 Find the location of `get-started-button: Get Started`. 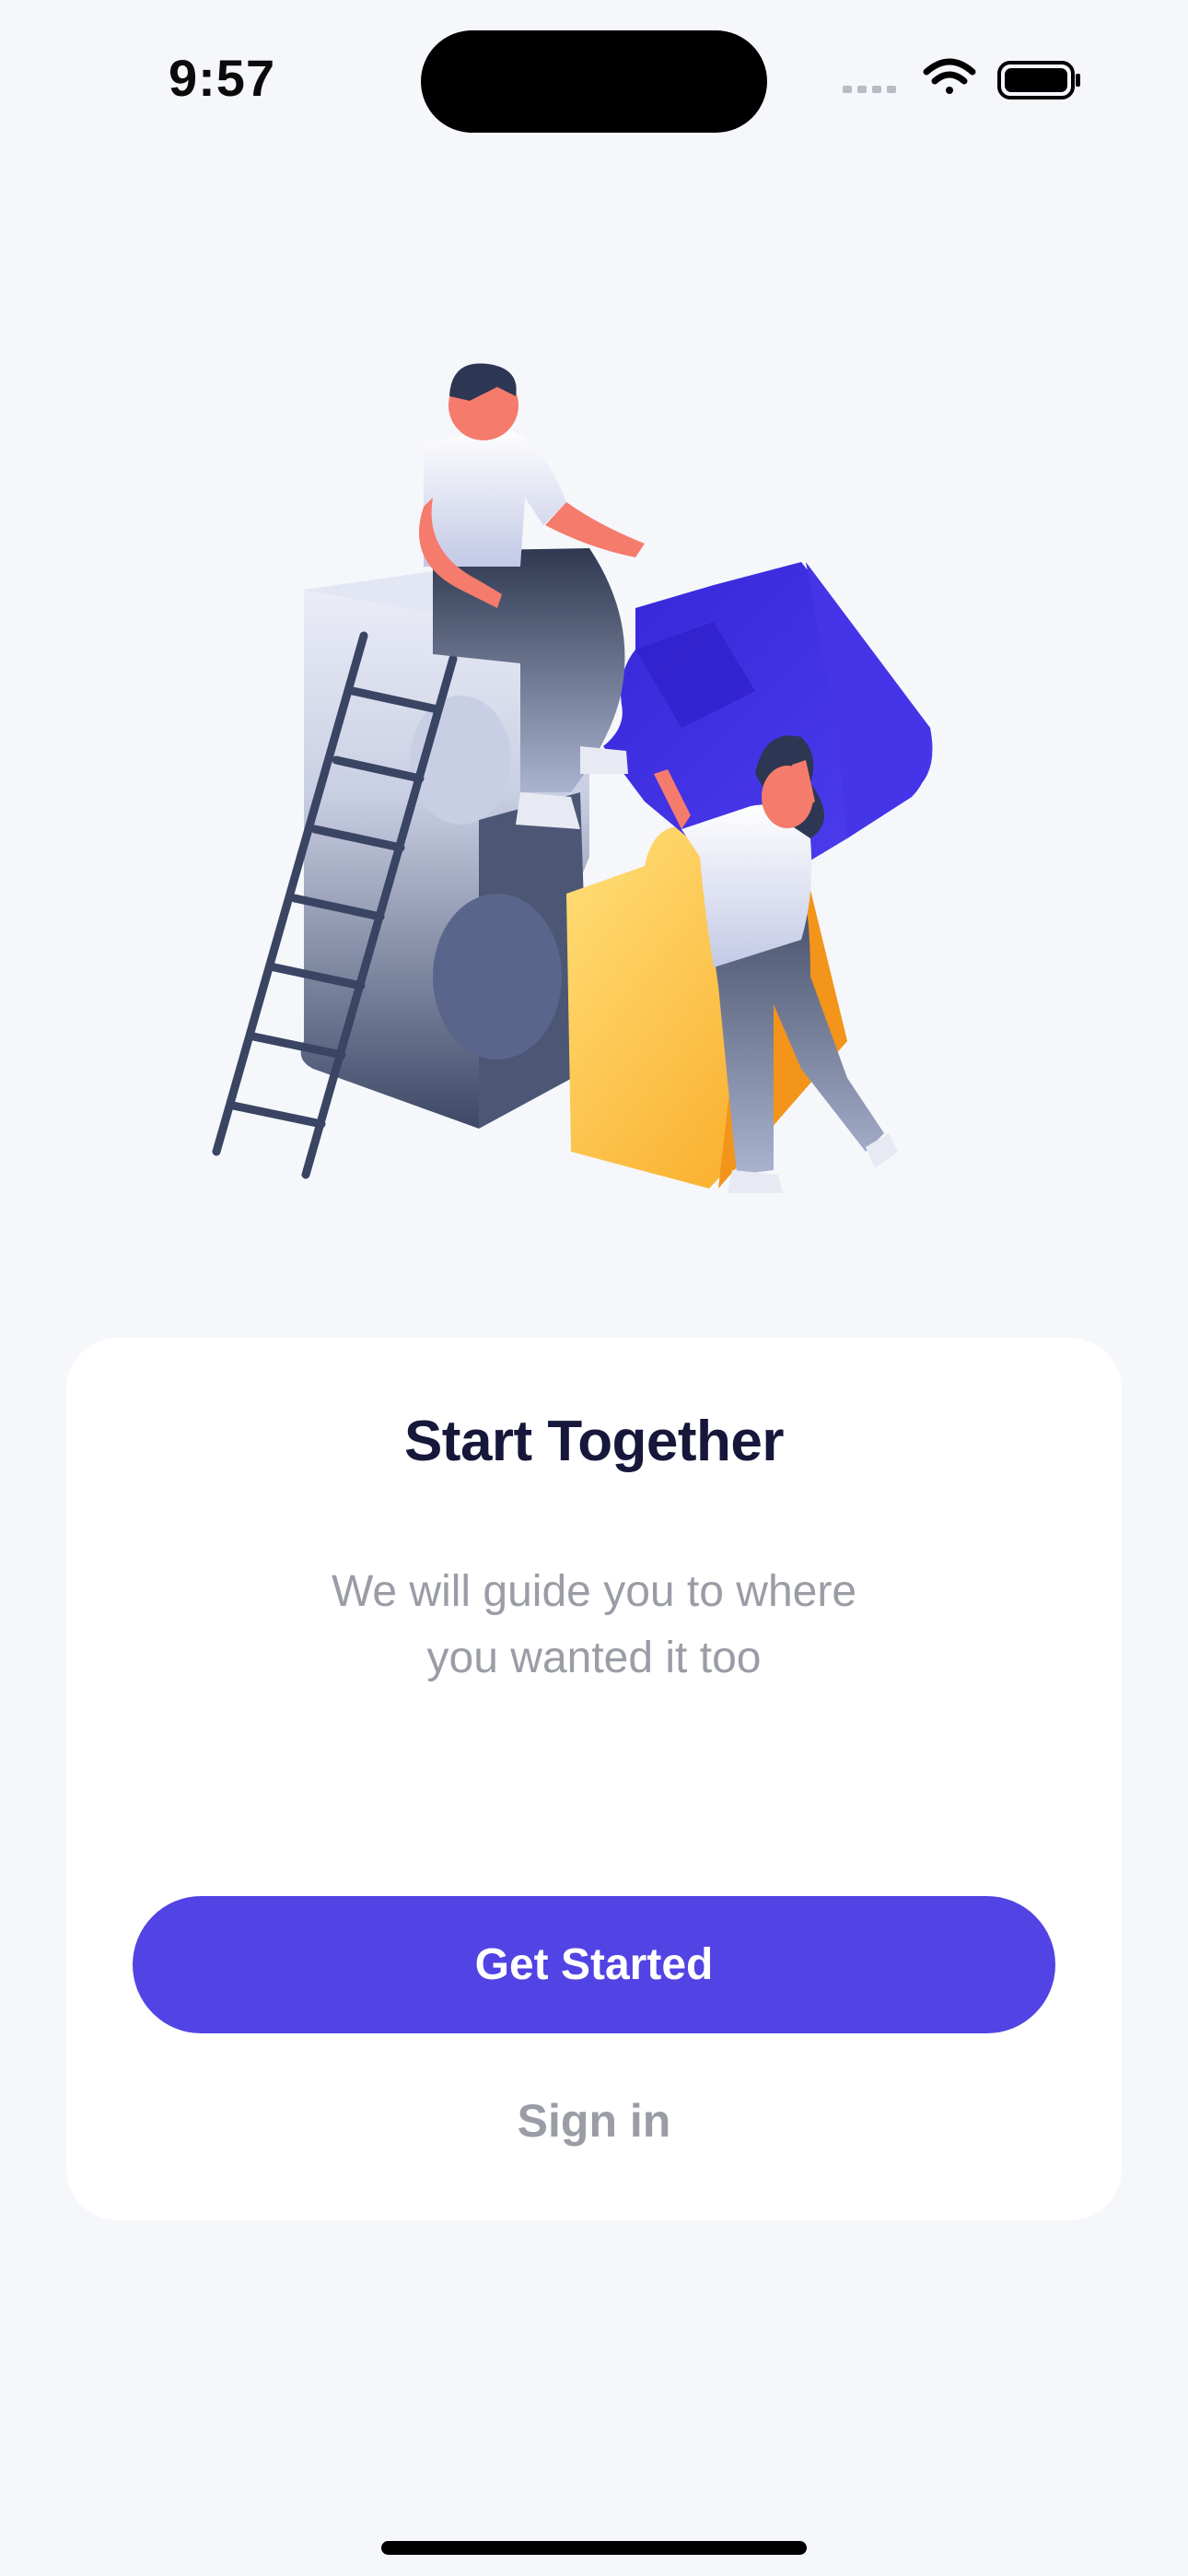

get-started-button: Get Started is located at coordinates (594, 1964).